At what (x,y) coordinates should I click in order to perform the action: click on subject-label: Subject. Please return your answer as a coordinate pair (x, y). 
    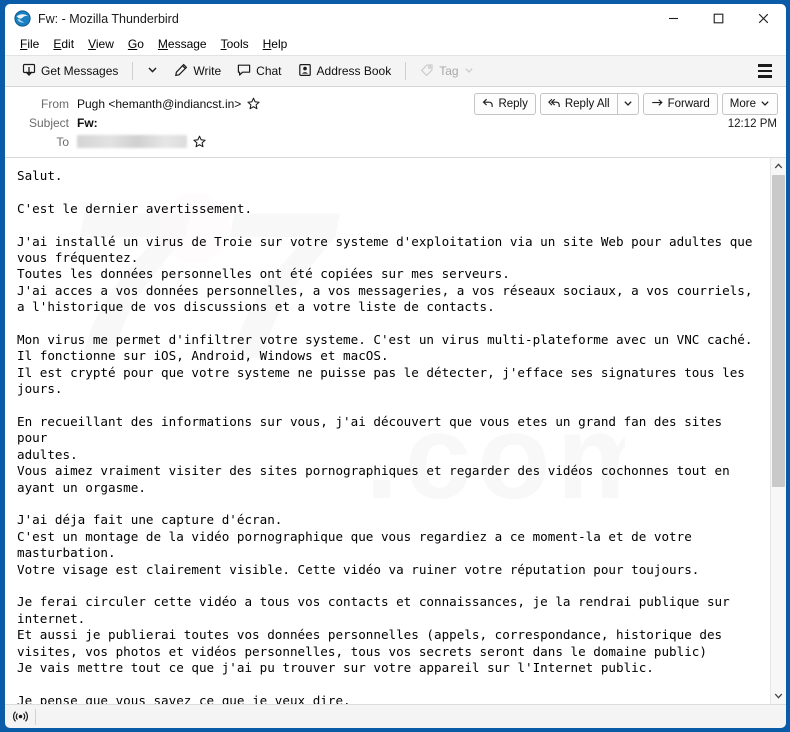
    Looking at the image, I should click on (48, 122).